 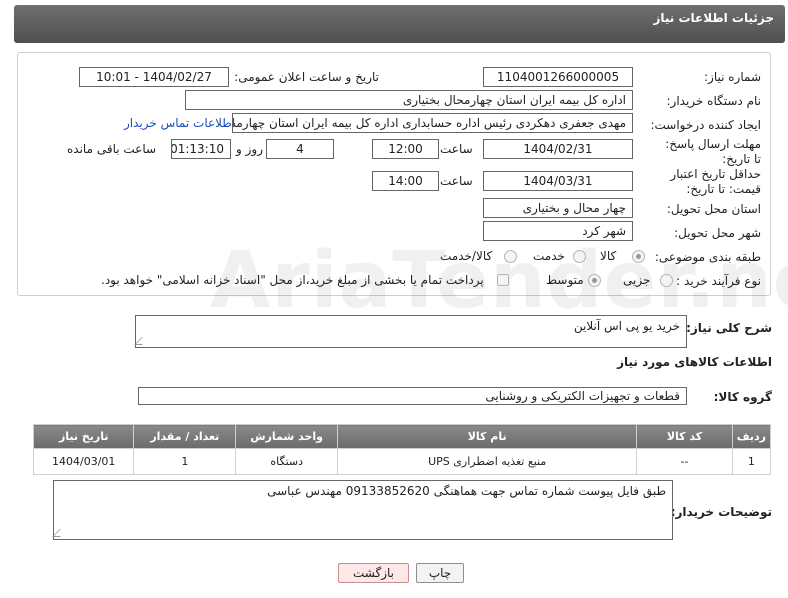 I want to click on requester-label: ایجاد کننده درخواست:, so click(x=705, y=125).